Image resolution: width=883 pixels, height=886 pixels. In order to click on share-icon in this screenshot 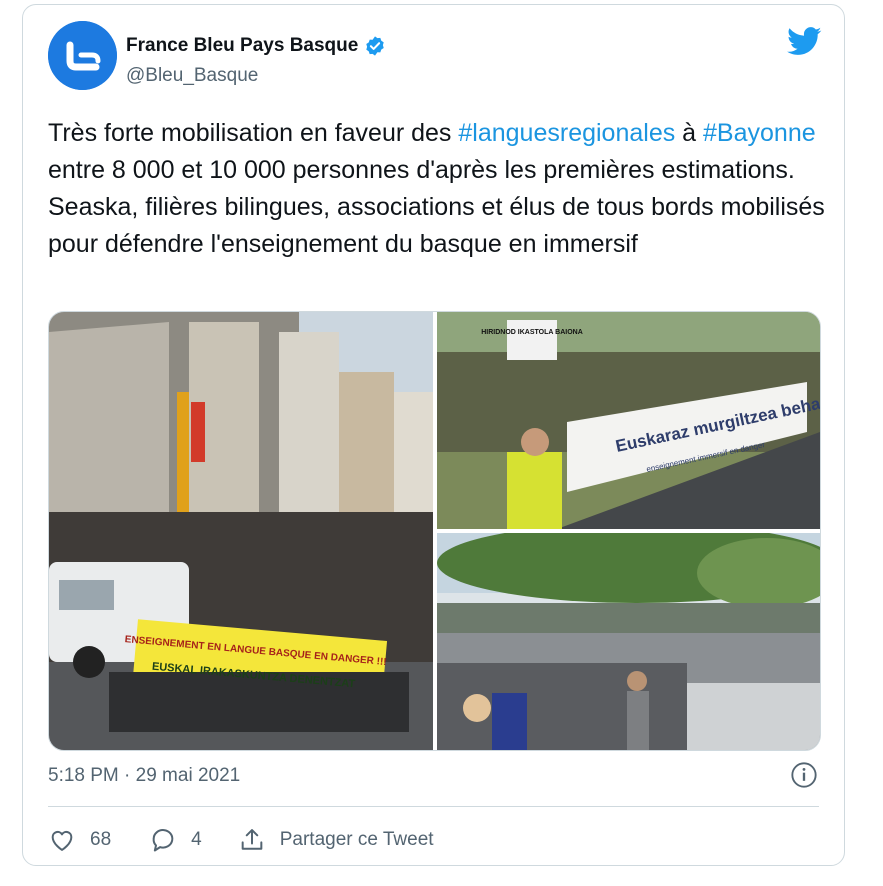, I will do `click(252, 839)`.